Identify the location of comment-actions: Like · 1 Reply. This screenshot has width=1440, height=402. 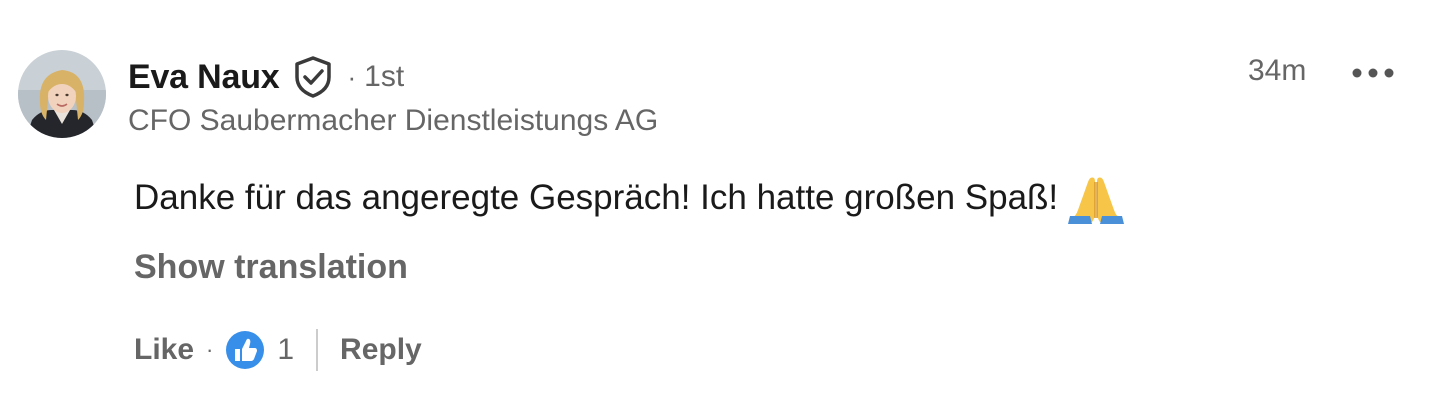
(278, 350).